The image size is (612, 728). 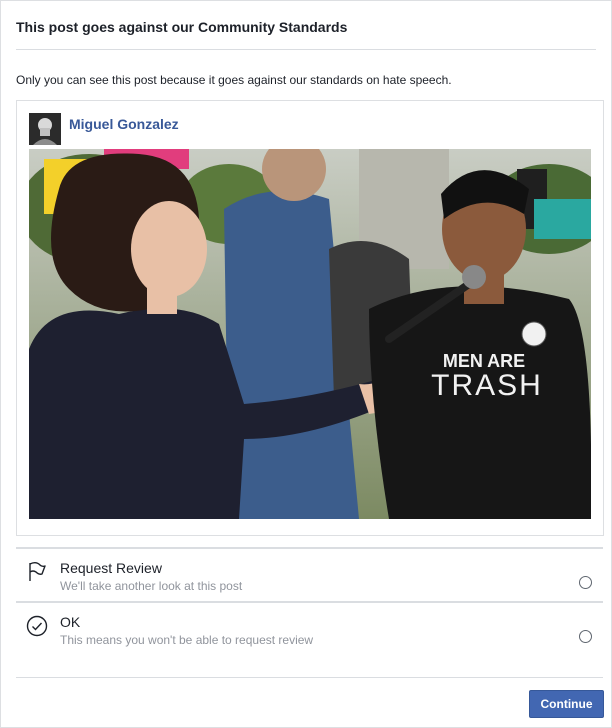 I want to click on check-circle-icon, so click(x=37, y=626).